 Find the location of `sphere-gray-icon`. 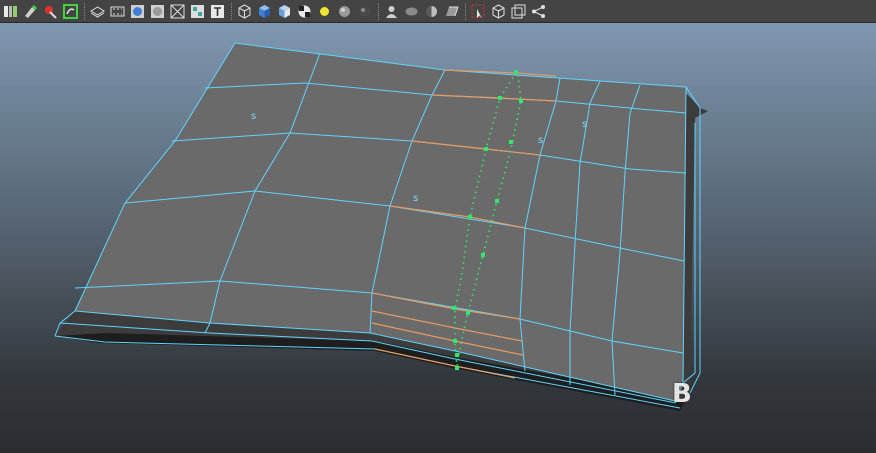

sphere-gray-icon is located at coordinates (344, 11).